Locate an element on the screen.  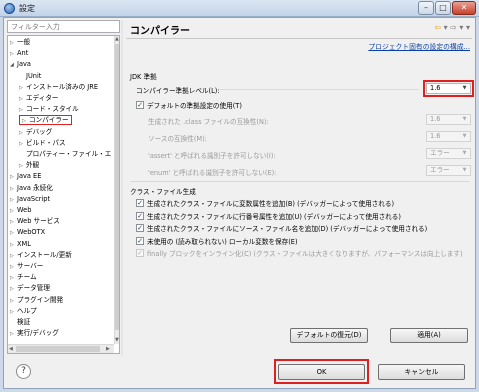
tree-item: ▷ 一般 is located at coordinates (20, 42).